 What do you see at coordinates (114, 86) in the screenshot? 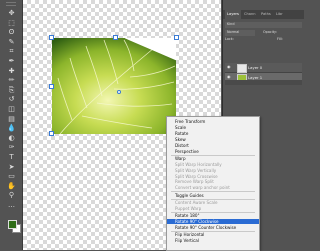
I see `leaf-image-layer` at bounding box center [114, 86].